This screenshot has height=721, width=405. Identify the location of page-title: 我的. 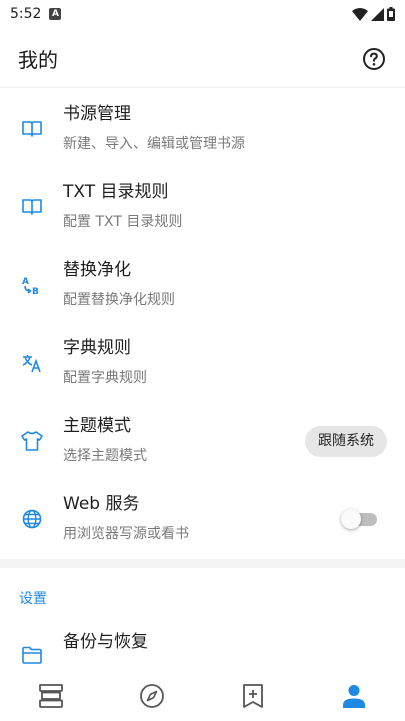
(38, 60).